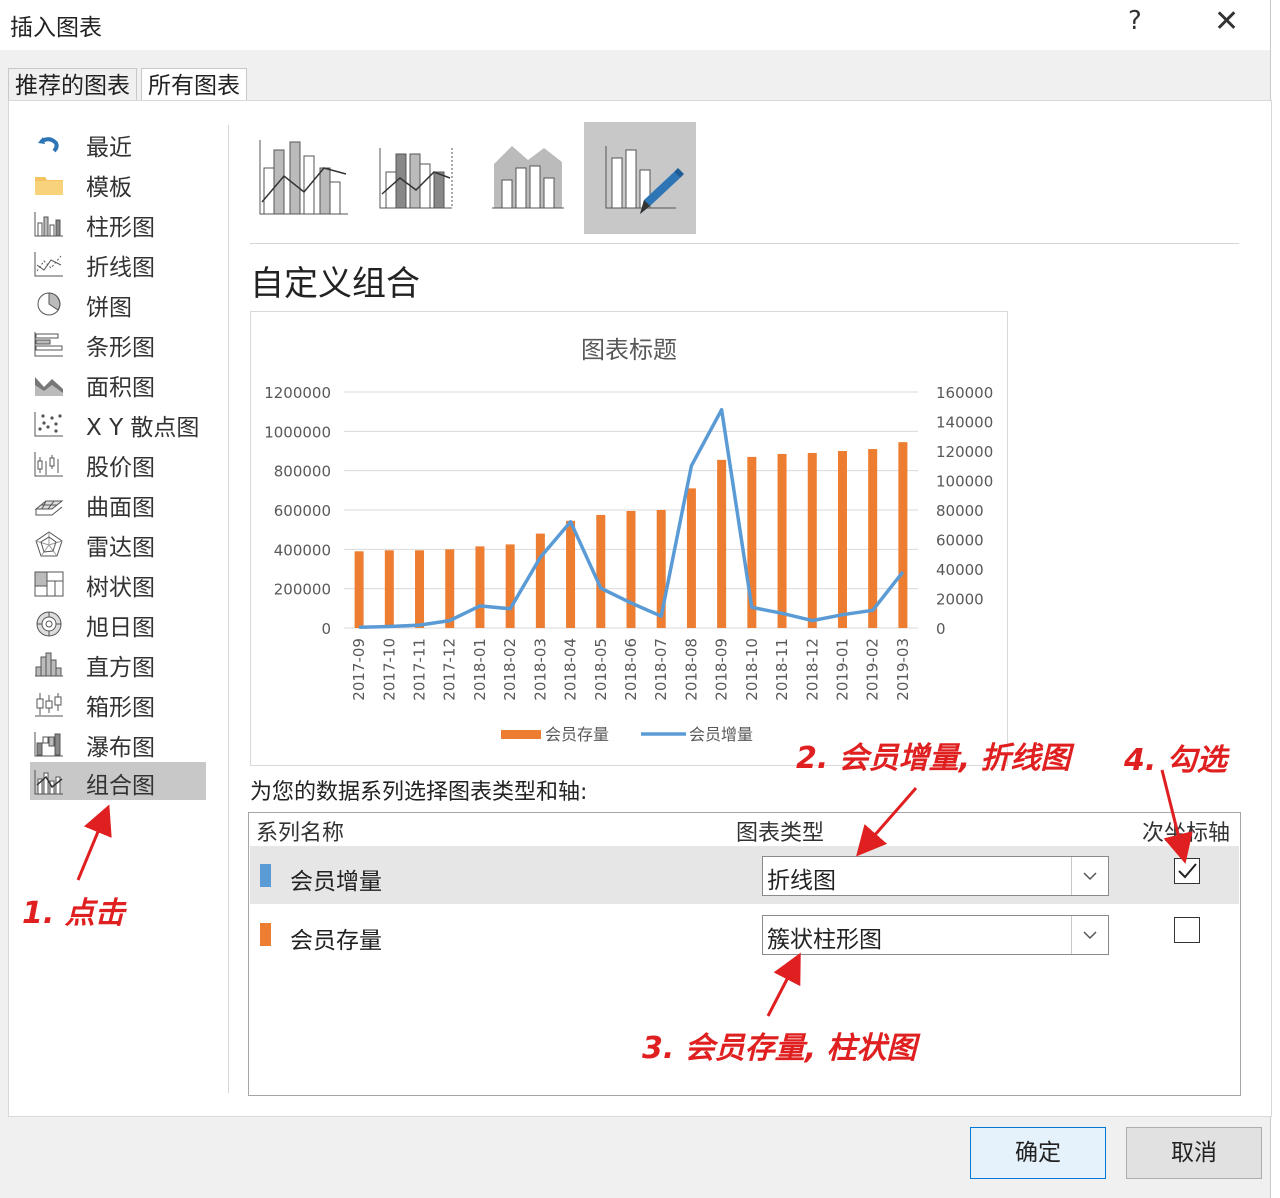  What do you see at coordinates (118, 463) in the screenshot?
I see `sidebar-item-stock: 股价图` at bounding box center [118, 463].